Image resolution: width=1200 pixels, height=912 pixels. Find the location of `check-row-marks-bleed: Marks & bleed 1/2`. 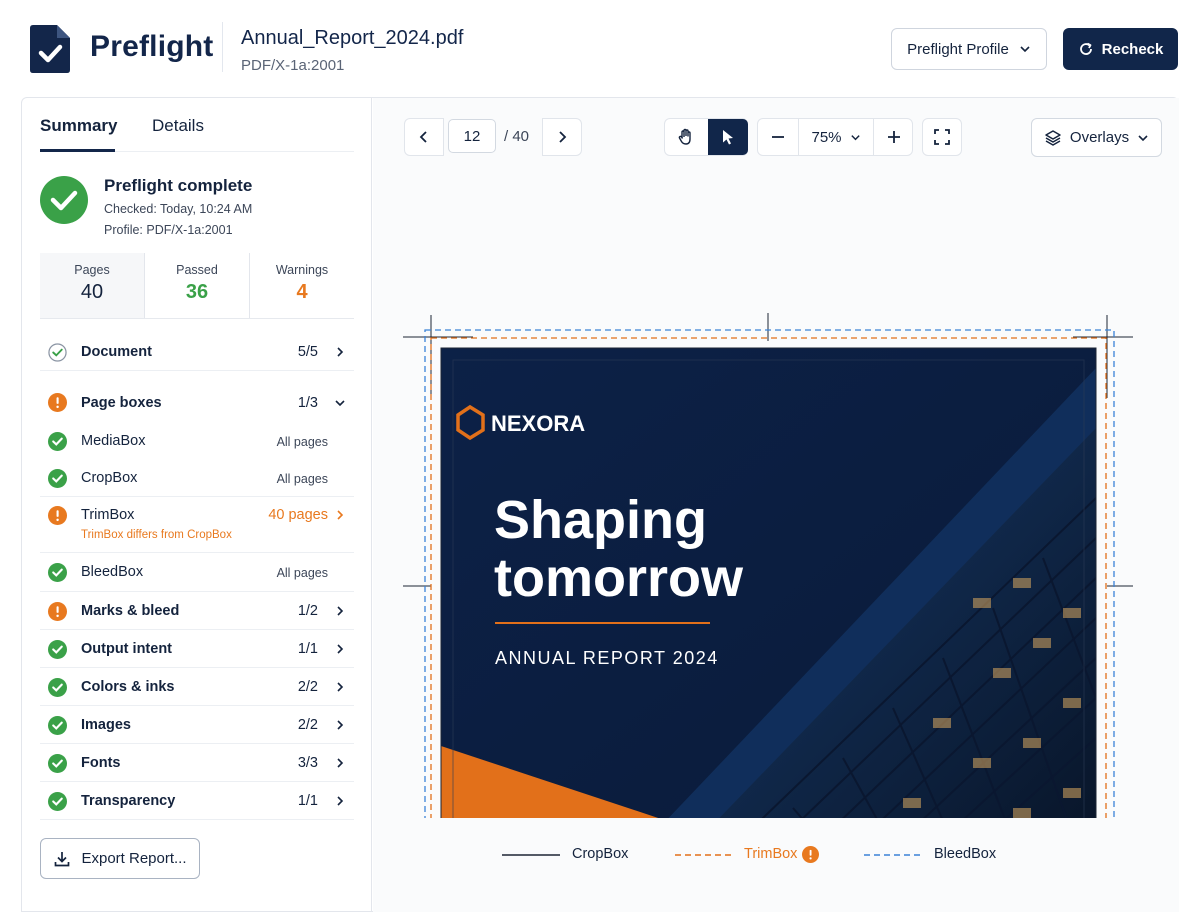

check-row-marks-bleed: Marks & bleed 1/2 is located at coordinates (197, 611).